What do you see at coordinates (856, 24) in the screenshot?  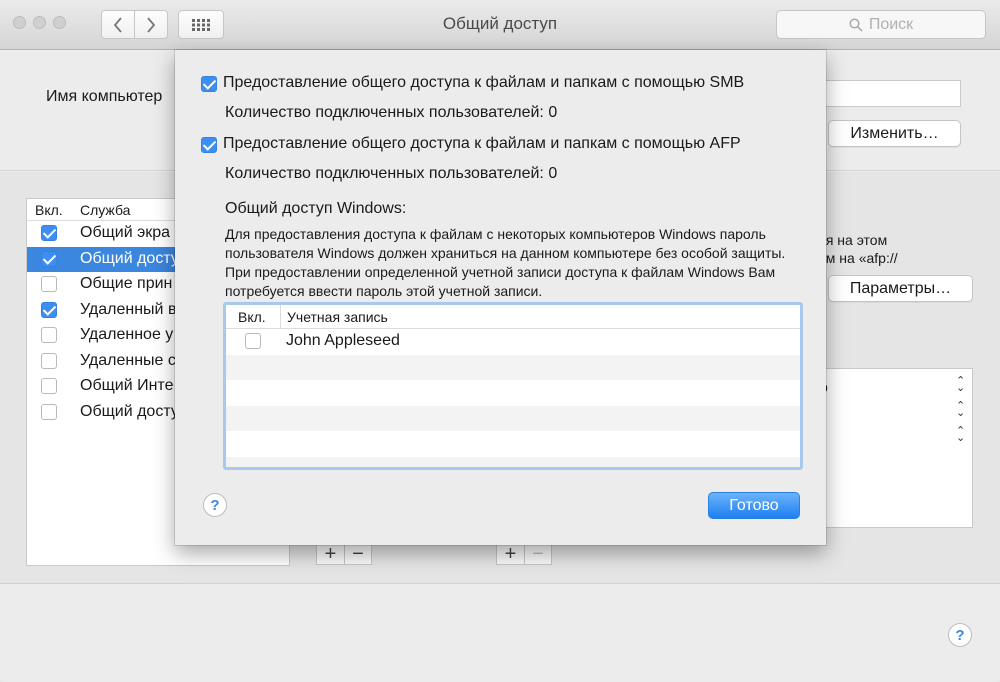 I see `search-icon` at bounding box center [856, 24].